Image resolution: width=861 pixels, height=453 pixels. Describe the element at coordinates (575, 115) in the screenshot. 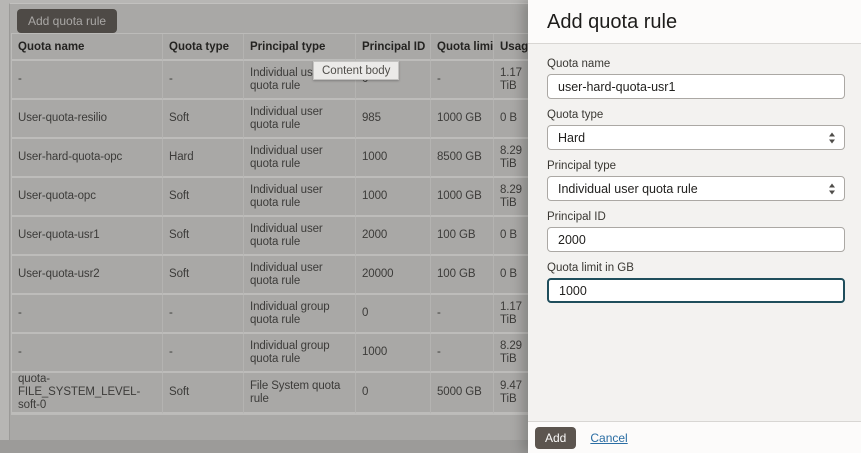

I see `quota-type-label: Quota type` at that location.